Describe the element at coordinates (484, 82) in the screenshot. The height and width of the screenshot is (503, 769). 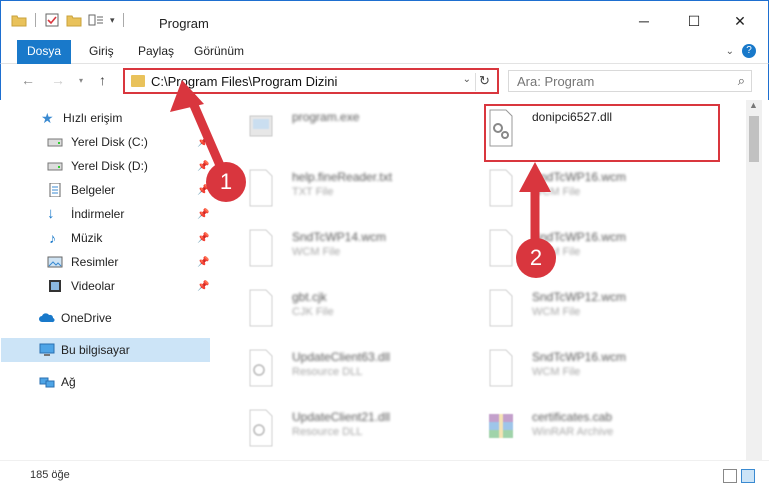
I see `refresh-icon: ↻` at that location.